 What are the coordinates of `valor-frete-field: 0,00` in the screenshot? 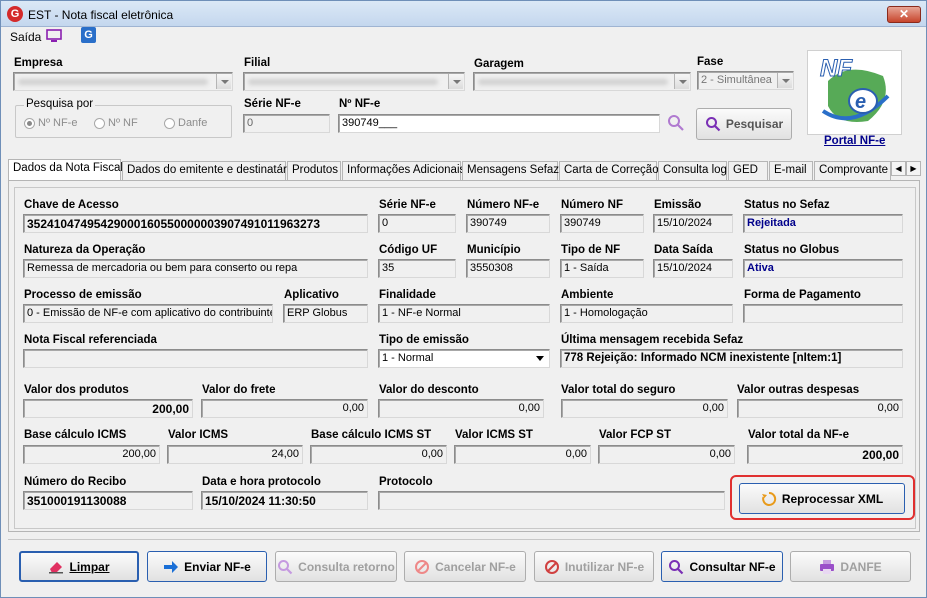 It's located at (284, 408).